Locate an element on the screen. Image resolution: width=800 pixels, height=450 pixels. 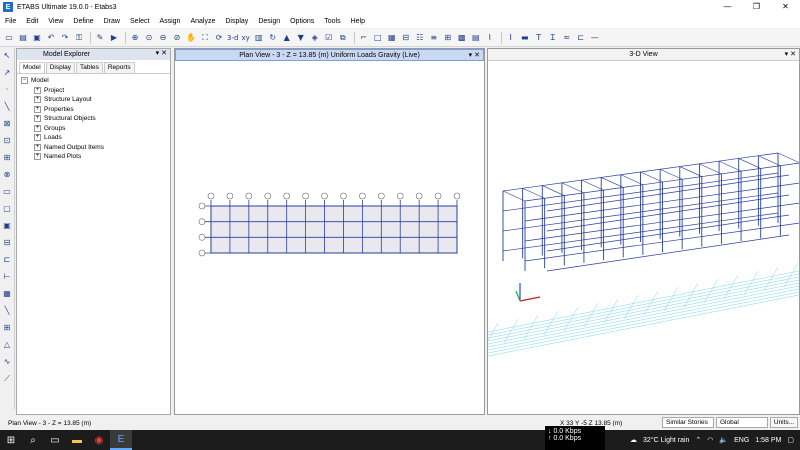
draw-floor-icon: ▭ is located at coordinates (7, 191).